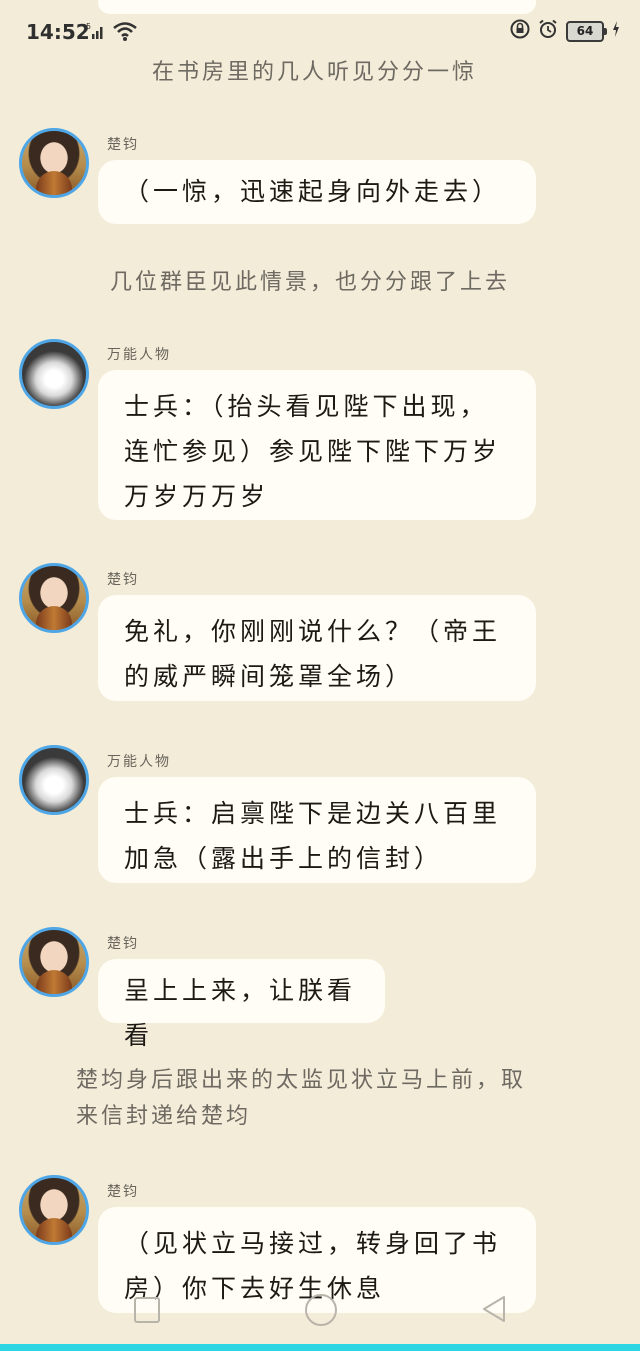  I want to click on home-button, so click(321, 1310).